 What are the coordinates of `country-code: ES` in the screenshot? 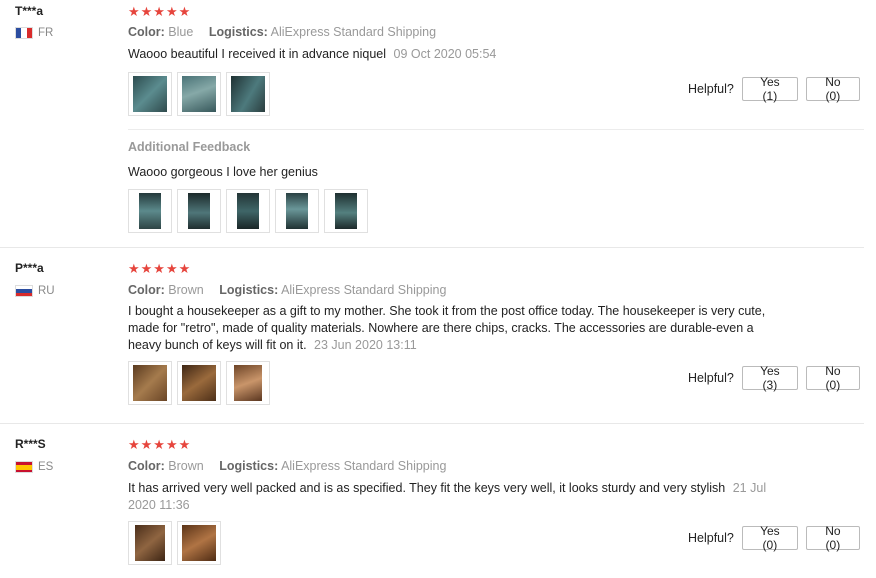 It's located at (46, 467).